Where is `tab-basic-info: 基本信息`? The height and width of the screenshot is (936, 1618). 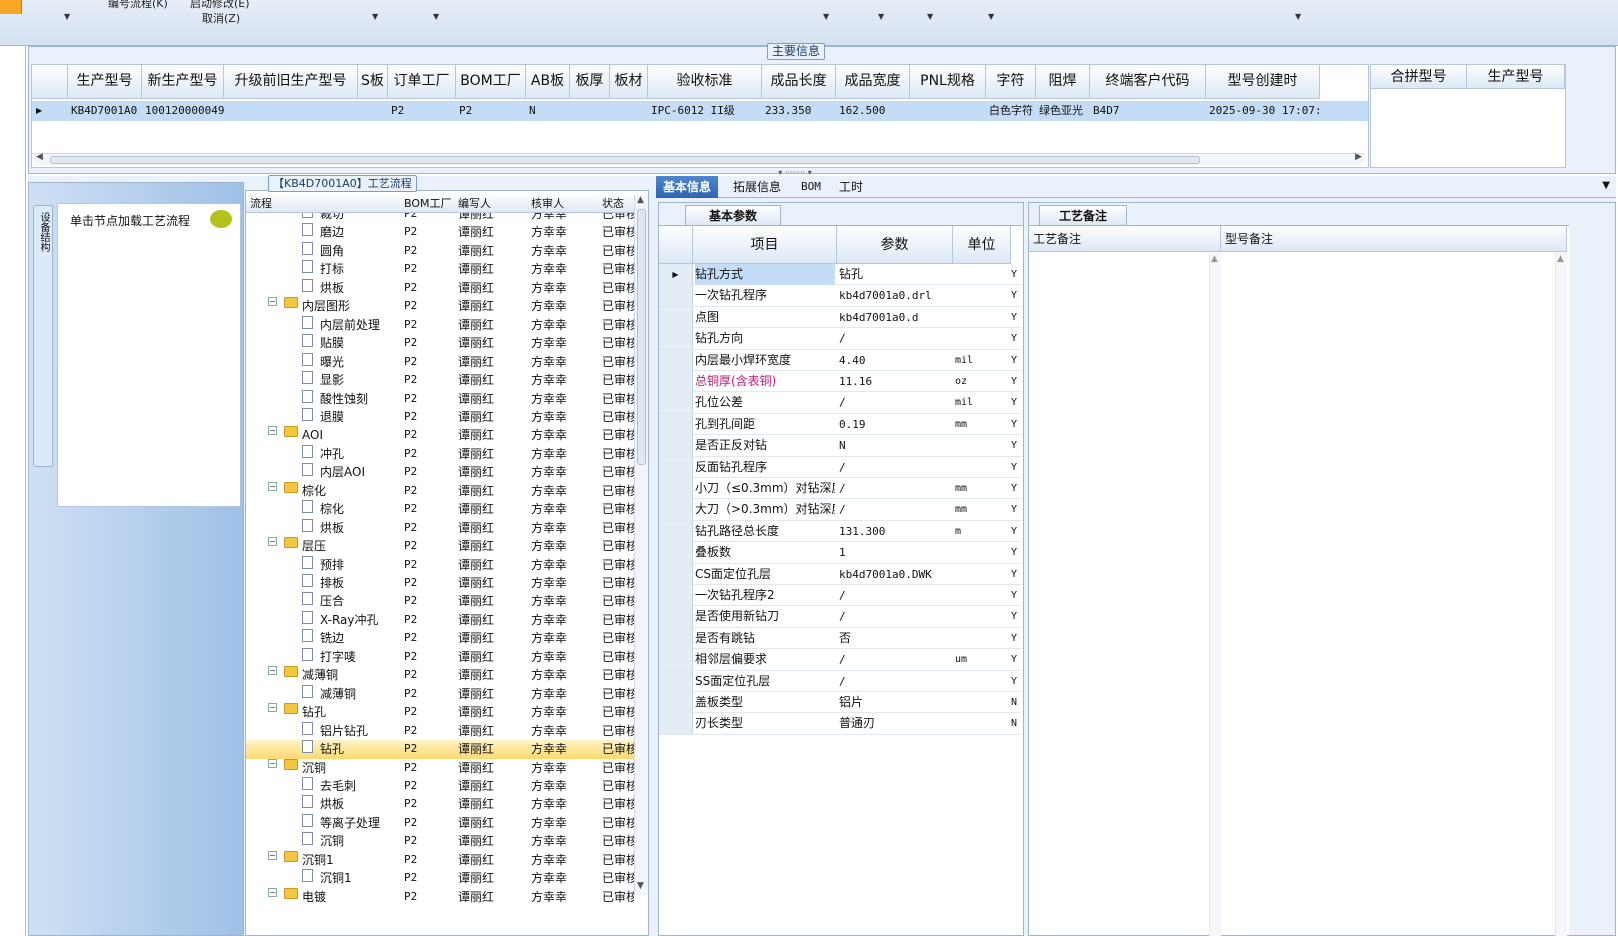
tab-basic-info: 基本信息 is located at coordinates (687, 187).